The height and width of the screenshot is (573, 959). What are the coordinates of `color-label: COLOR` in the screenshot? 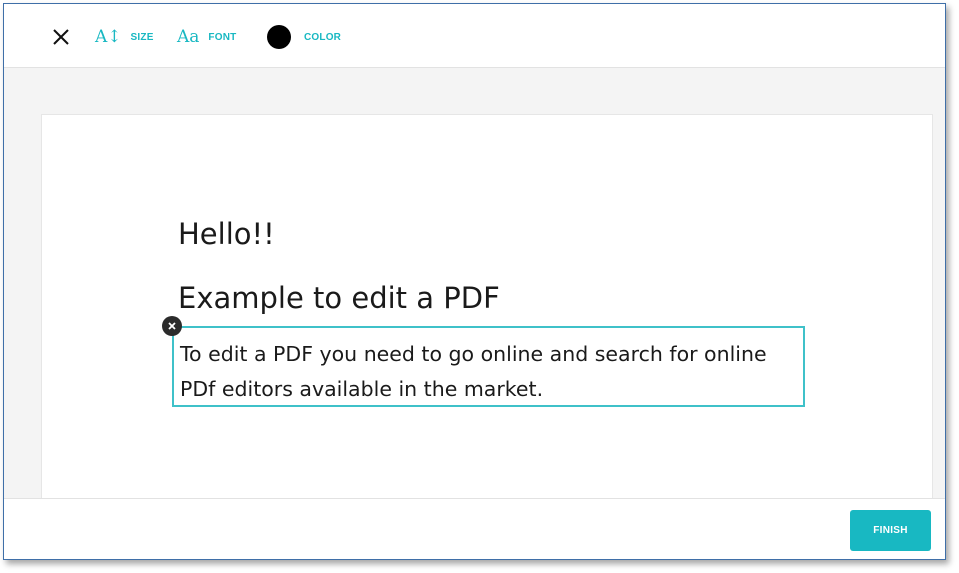 It's located at (323, 37).